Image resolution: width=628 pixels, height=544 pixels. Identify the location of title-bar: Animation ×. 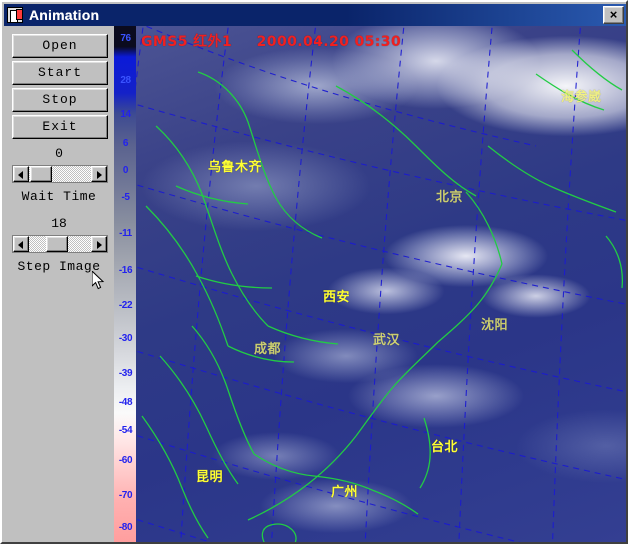
(315, 15).